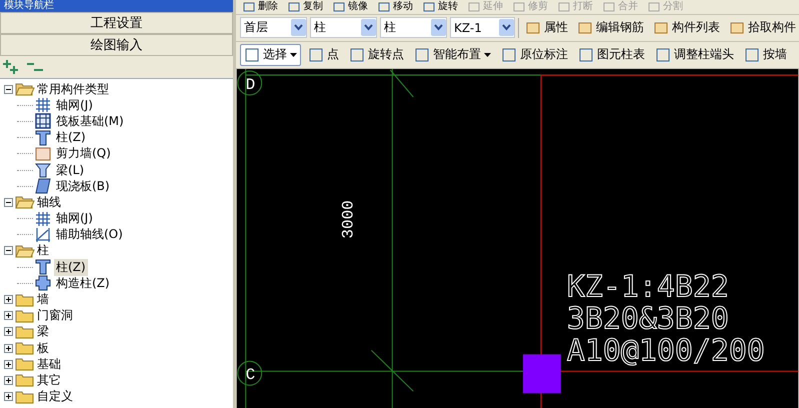  I want to click on tree-folder-label: 其它, so click(49, 380).